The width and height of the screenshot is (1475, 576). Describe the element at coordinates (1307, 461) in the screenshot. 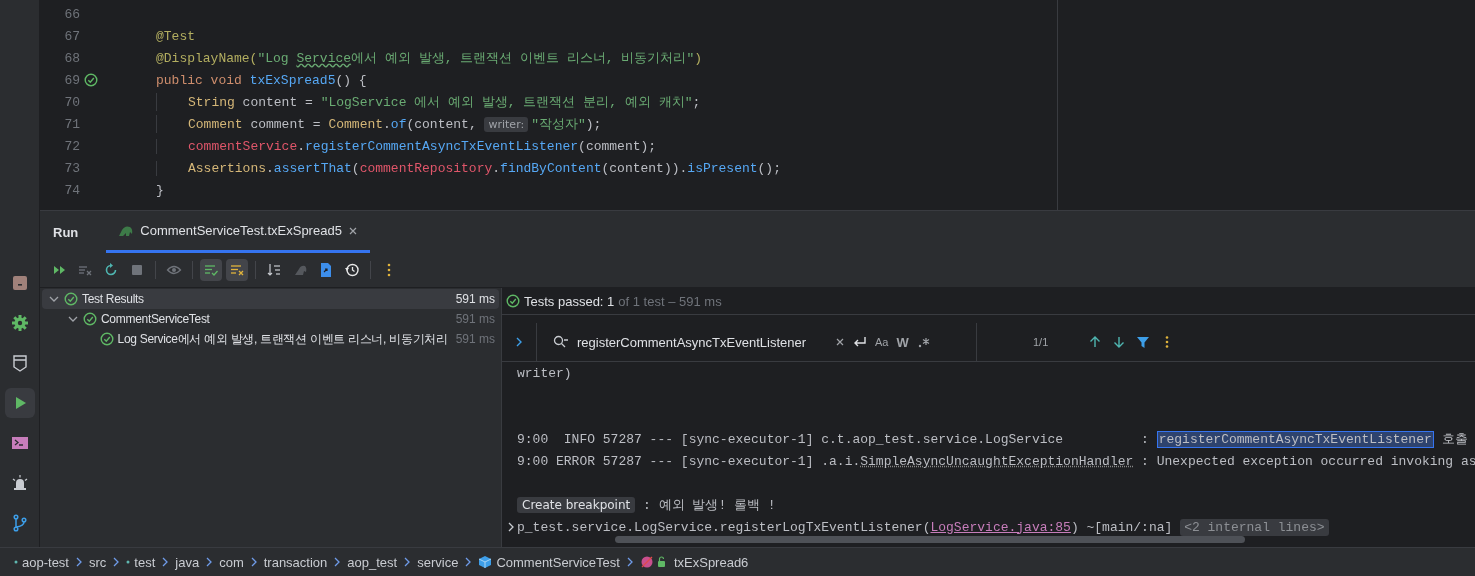

I see `console-text: : Unexpected exception occurred invoking as` at that location.